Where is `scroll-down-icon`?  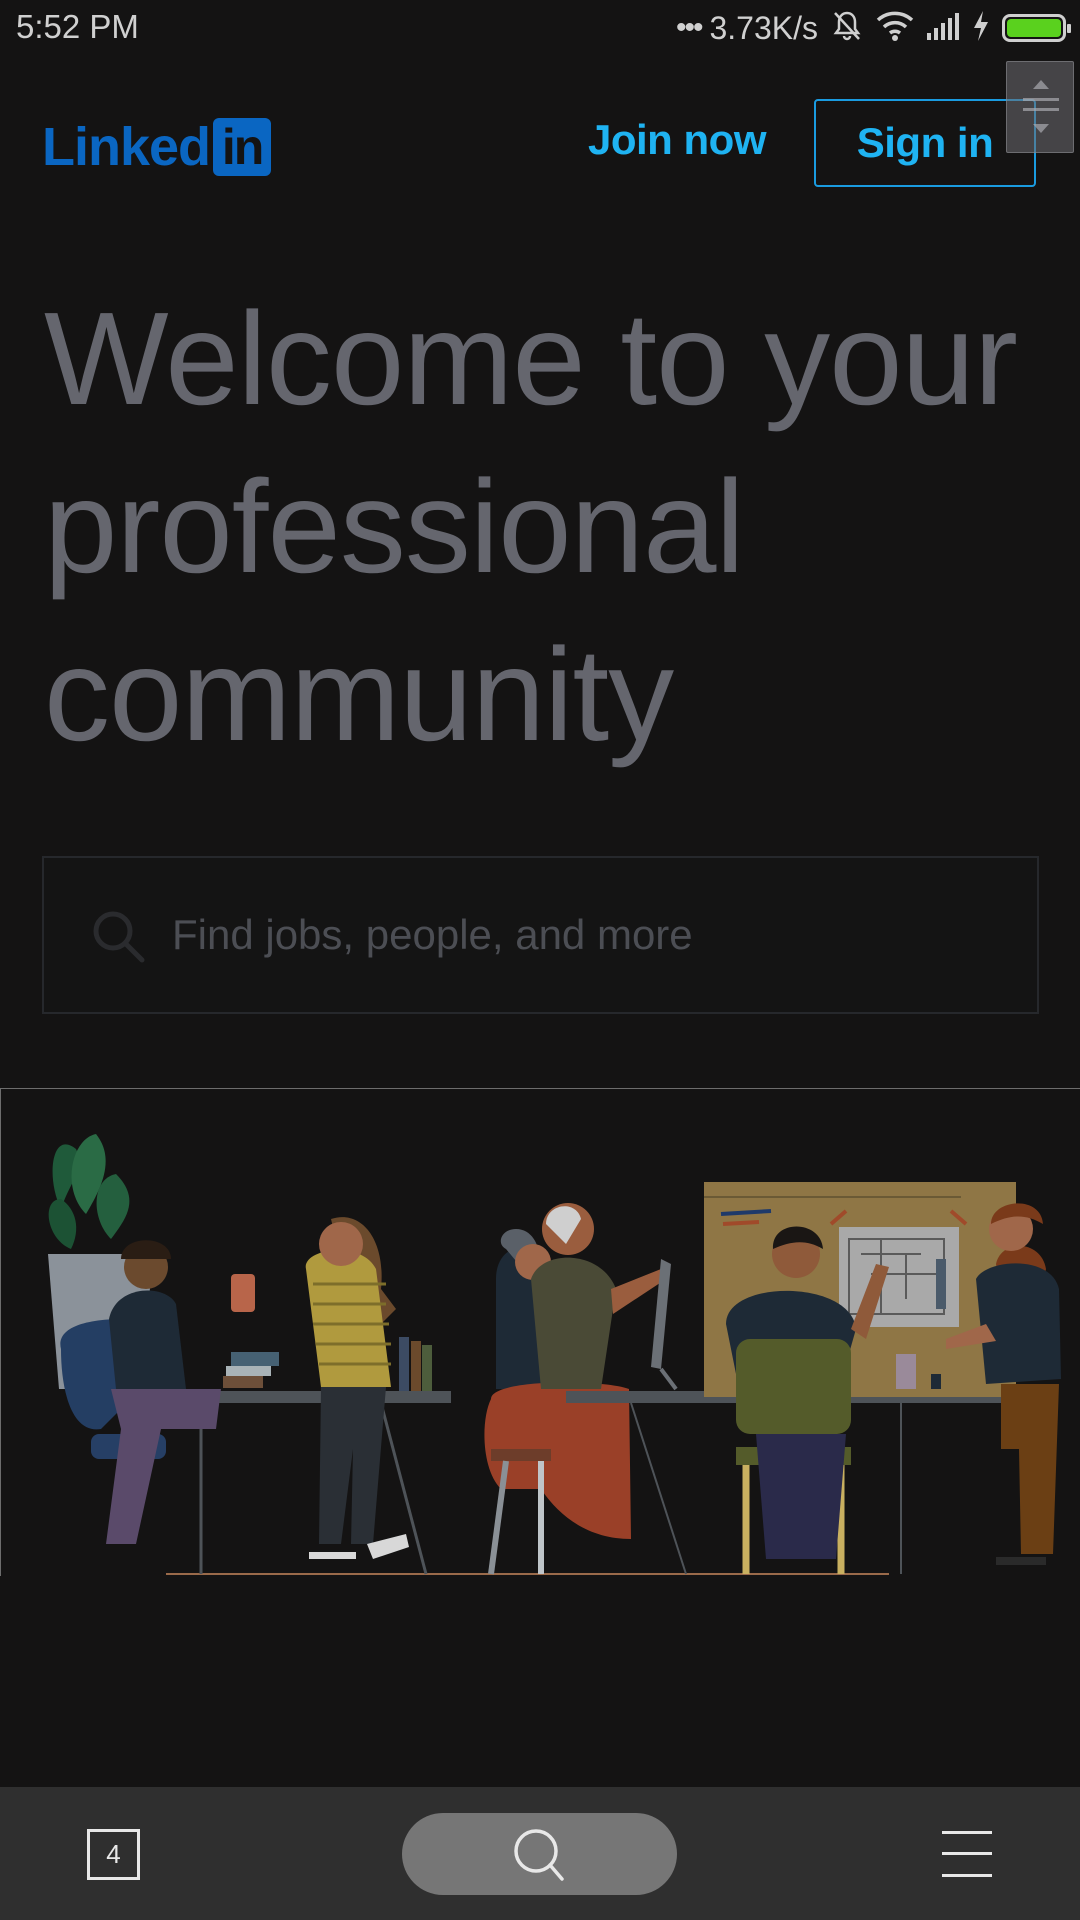
scroll-down-icon is located at coordinates (1041, 128).